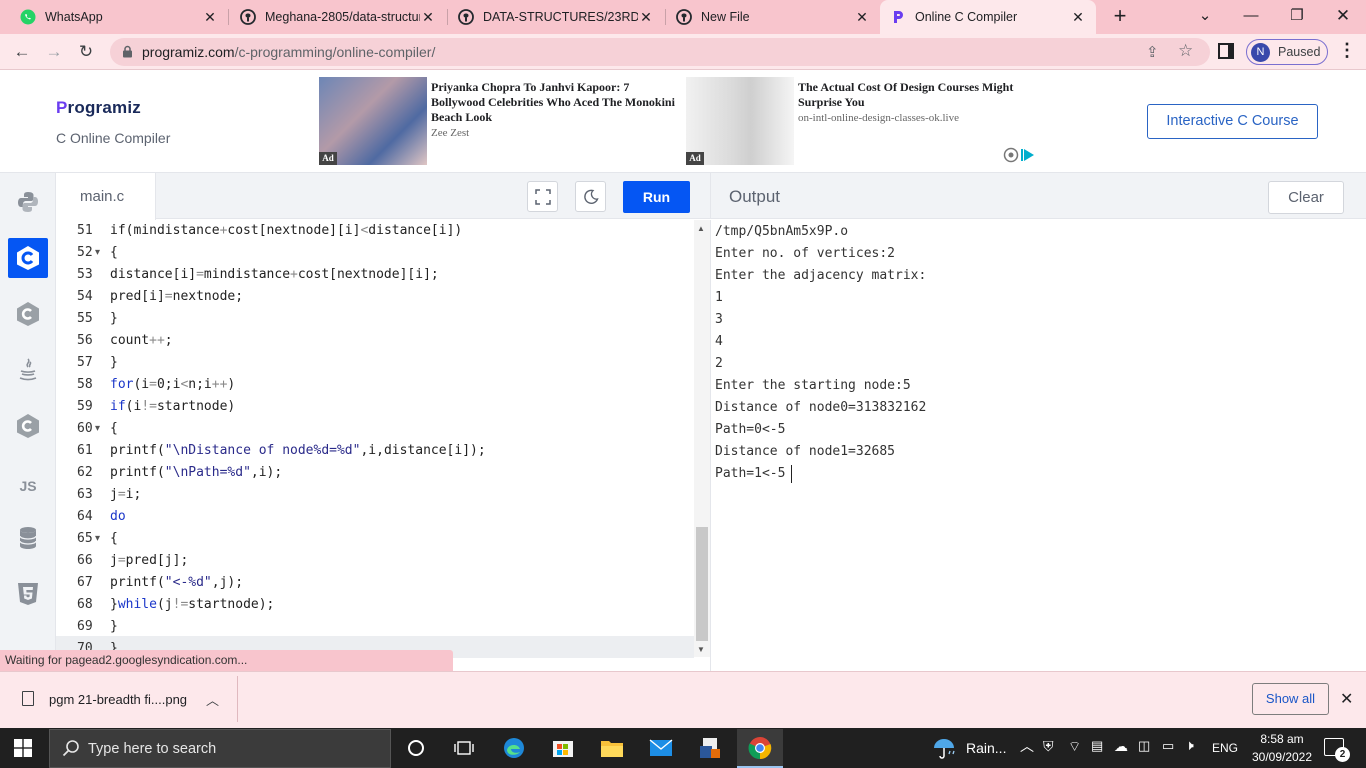 Image resolution: width=1366 pixels, height=768 pixels. Describe the element at coordinates (1306, 197) in the screenshot. I see `clear-button: Clear` at that location.